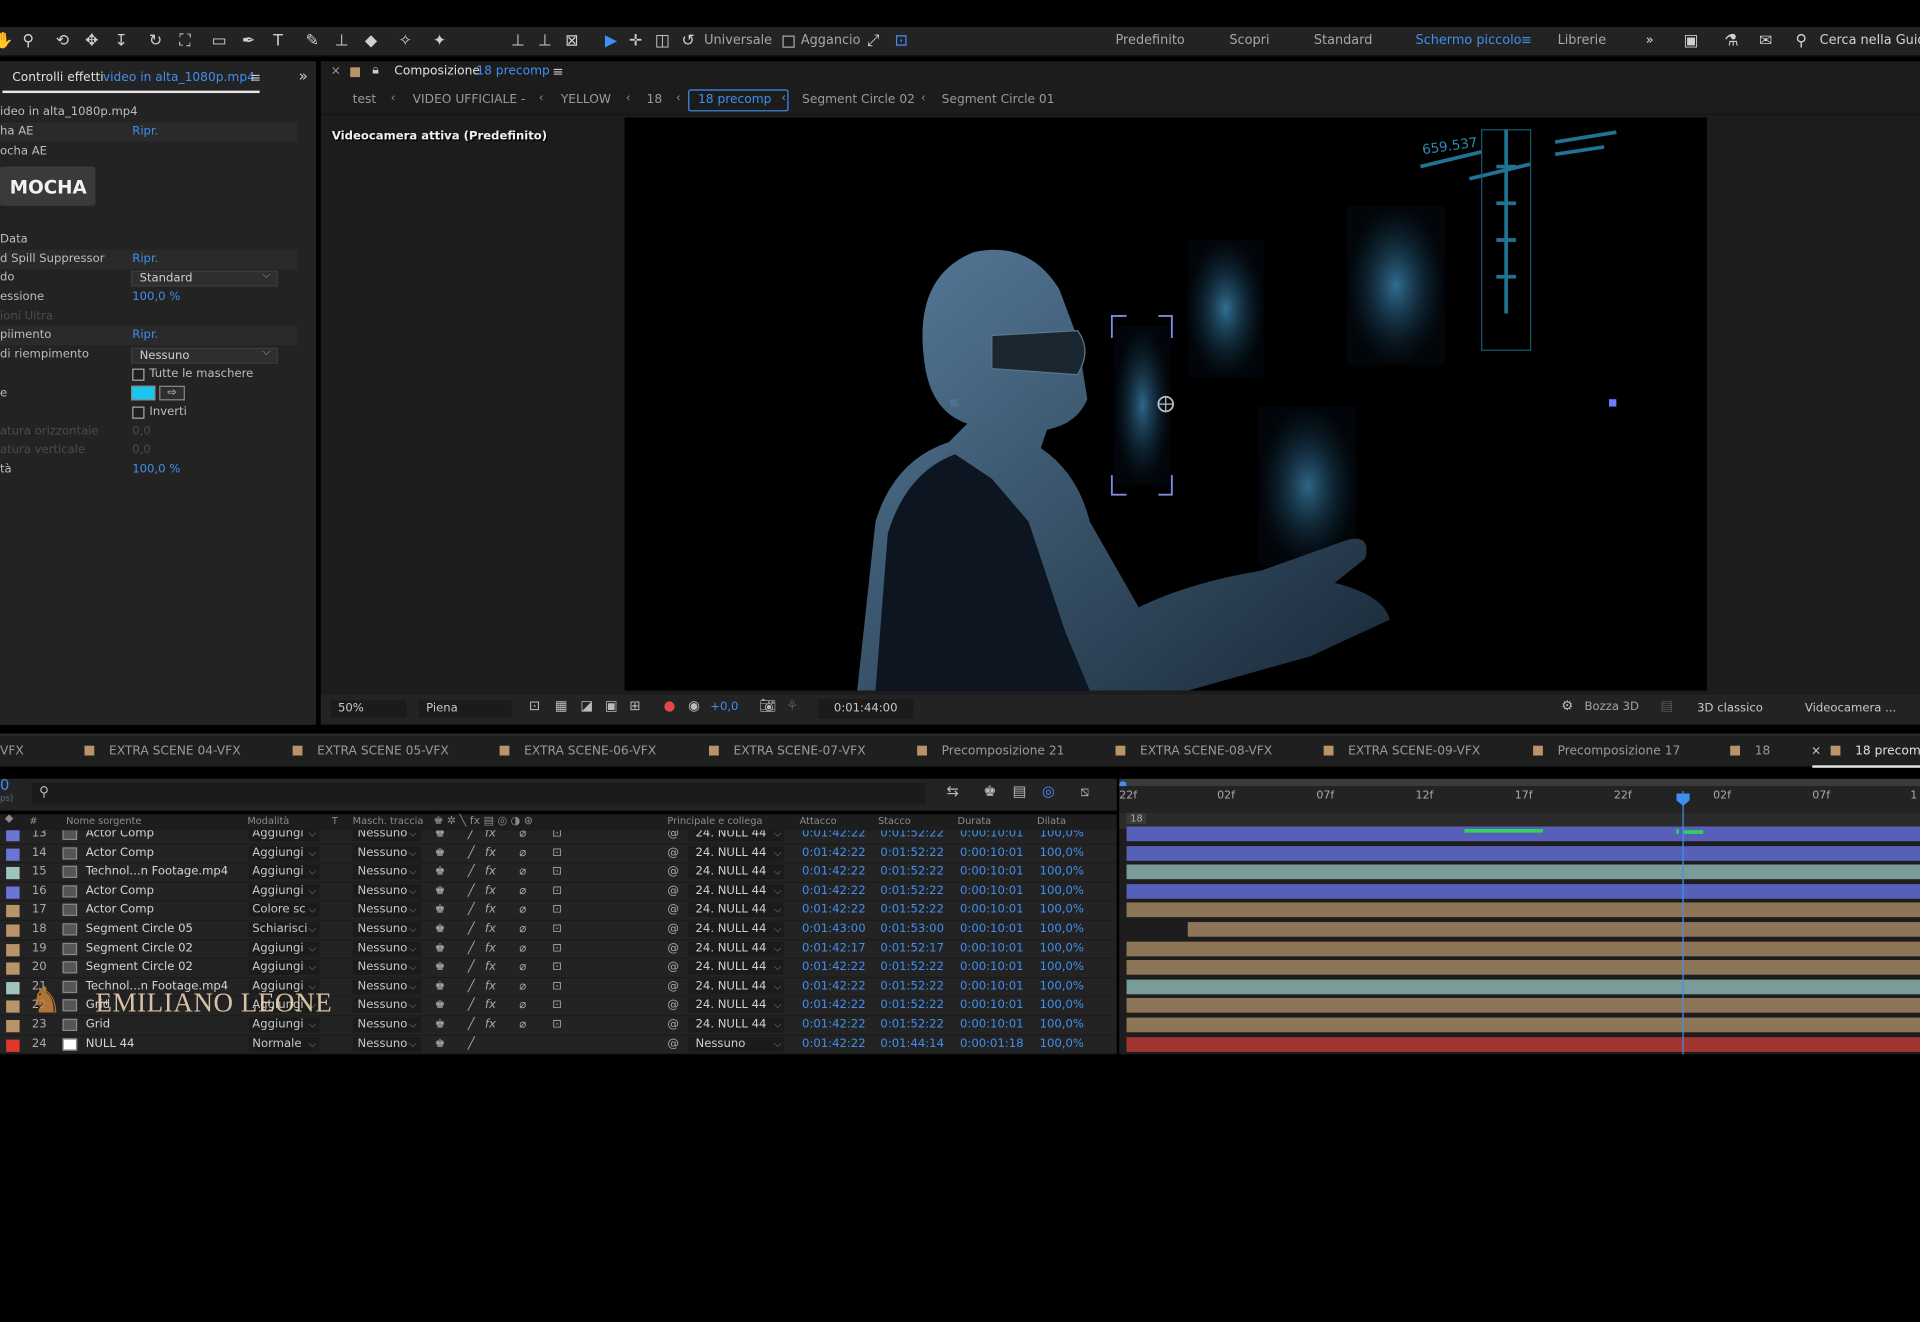 This screenshot has width=1920, height=1322. Describe the element at coordinates (440, 42) in the screenshot. I see `puppet-tool-icon: ✦` at that location.